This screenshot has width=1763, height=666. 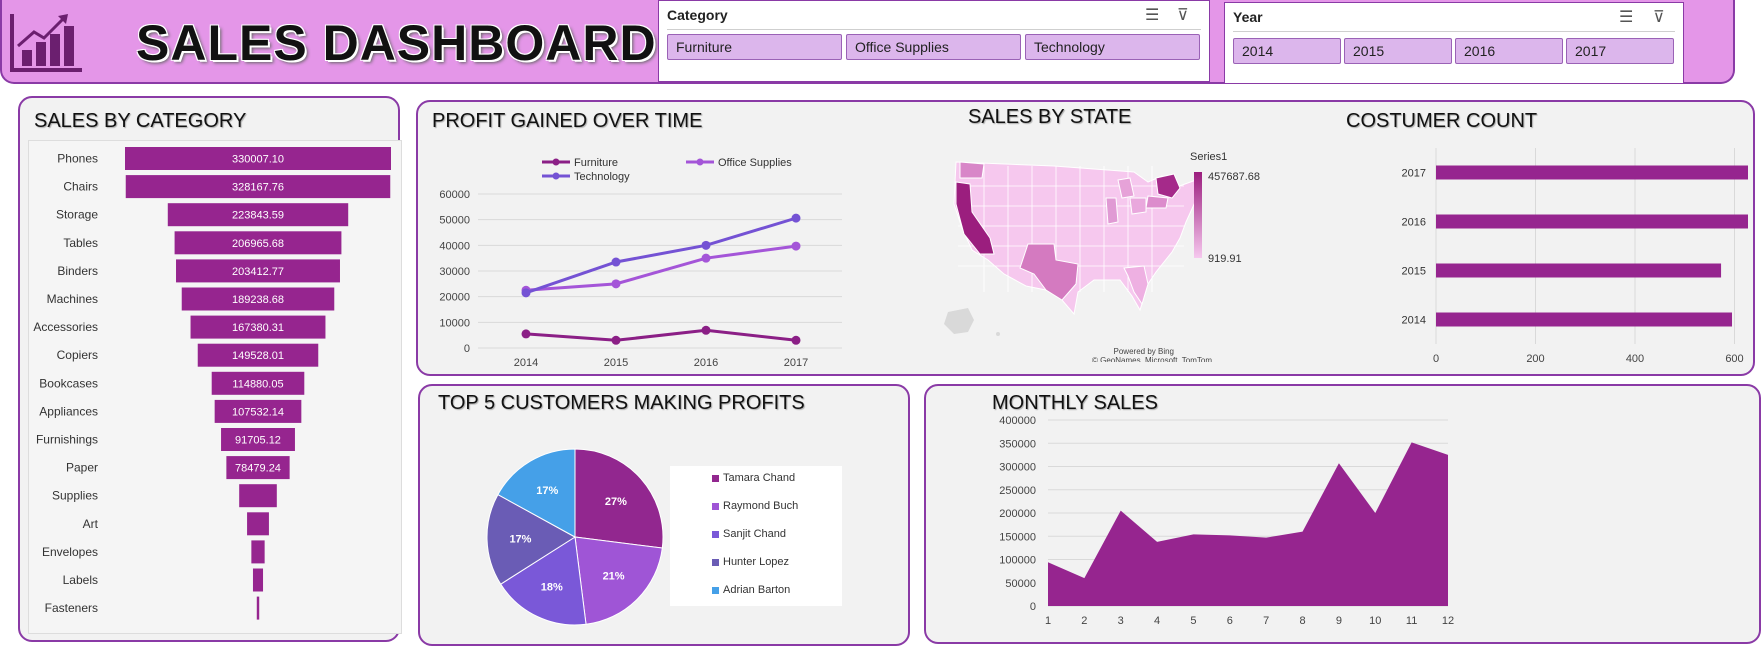 I want to click on y-tick-label: 30000, so click(x=454, y=272).